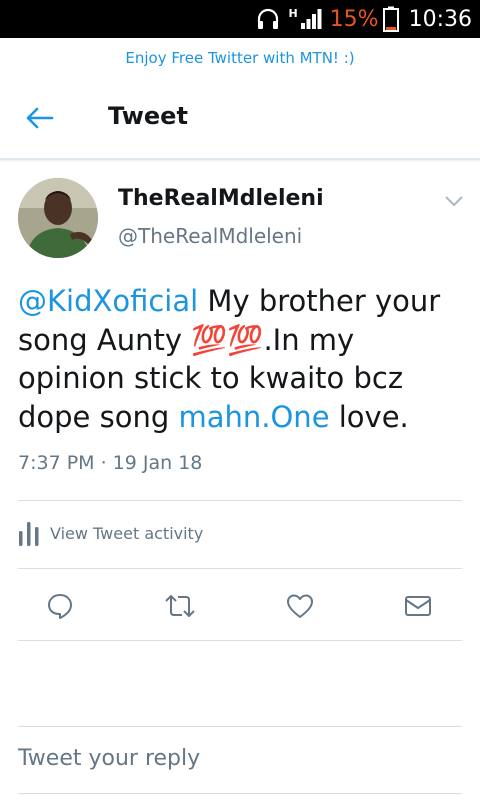  What do you see at coordinates (253, 417) in the screenshot?
I see `url-link: mahn.One` at bounding box center [253, 417].